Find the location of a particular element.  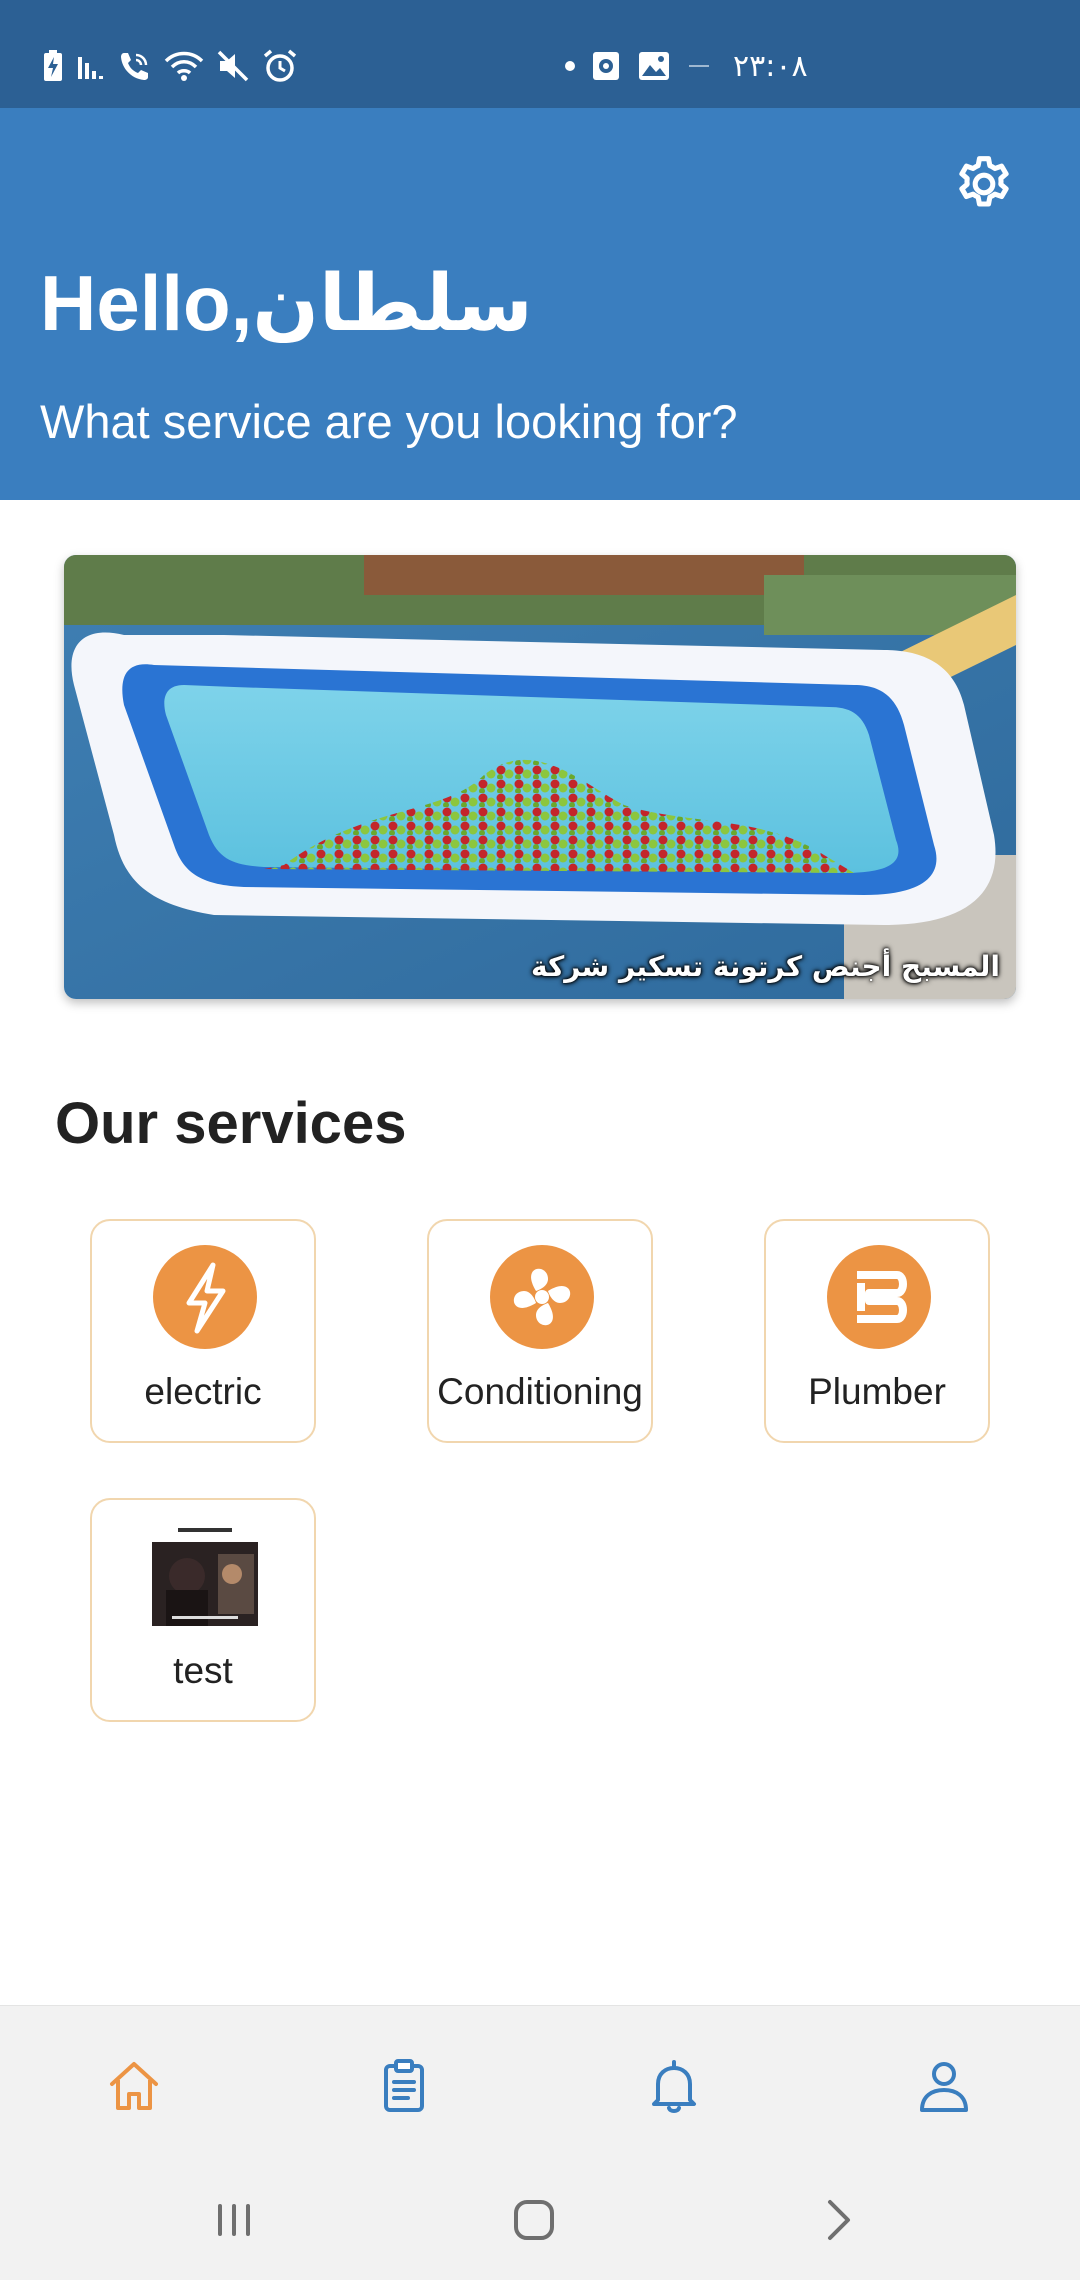

lightning-icon is located at coordinates (205, 1297).